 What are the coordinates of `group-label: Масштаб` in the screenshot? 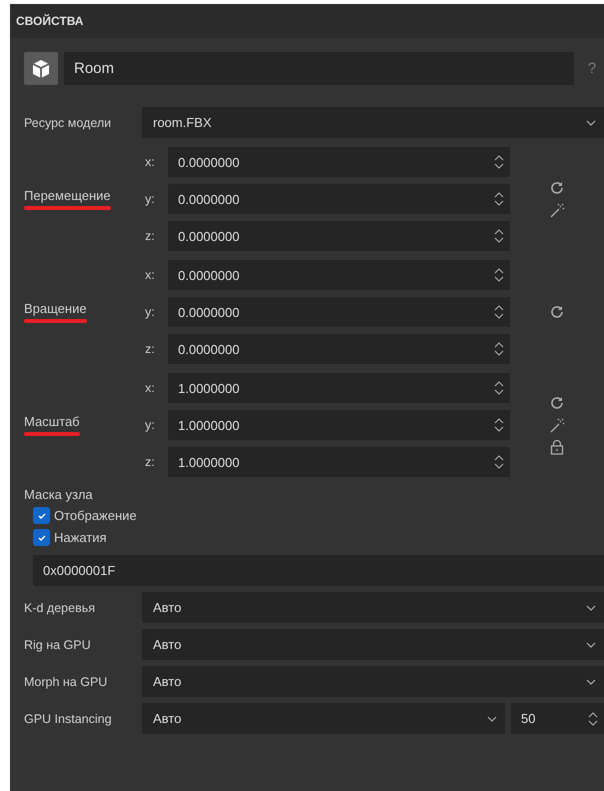 It's located at (52, 421).